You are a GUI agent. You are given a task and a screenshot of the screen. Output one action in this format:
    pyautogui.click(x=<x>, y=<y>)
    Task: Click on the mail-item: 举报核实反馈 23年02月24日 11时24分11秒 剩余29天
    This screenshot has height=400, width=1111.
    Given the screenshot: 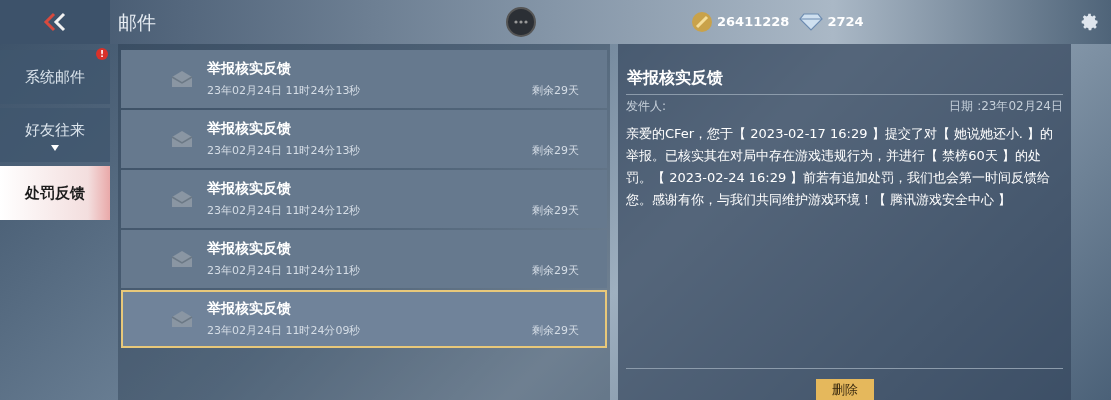 What is the action you would take?
    pyautogui.click(x=364, y=259)
    